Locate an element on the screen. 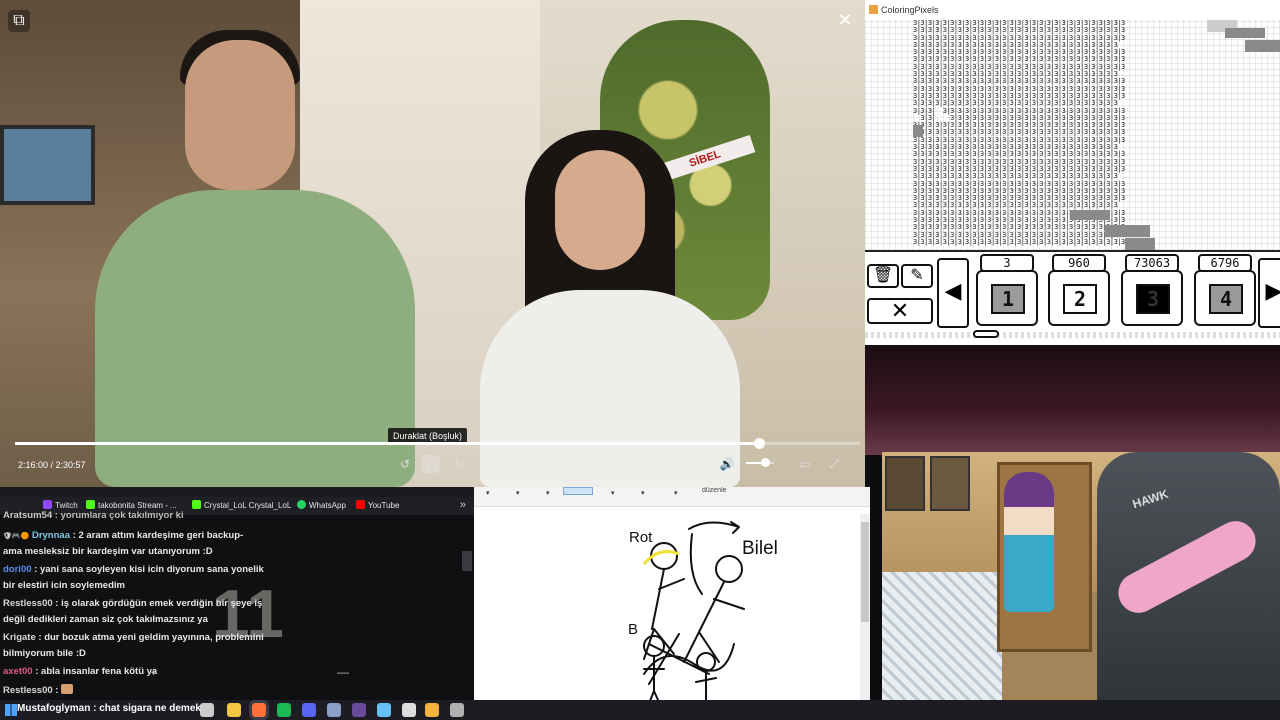 Image resolution: width=1280 pixels, height=720 pixels. bookmark-label: Twitch is located at coordinates (66, 505).